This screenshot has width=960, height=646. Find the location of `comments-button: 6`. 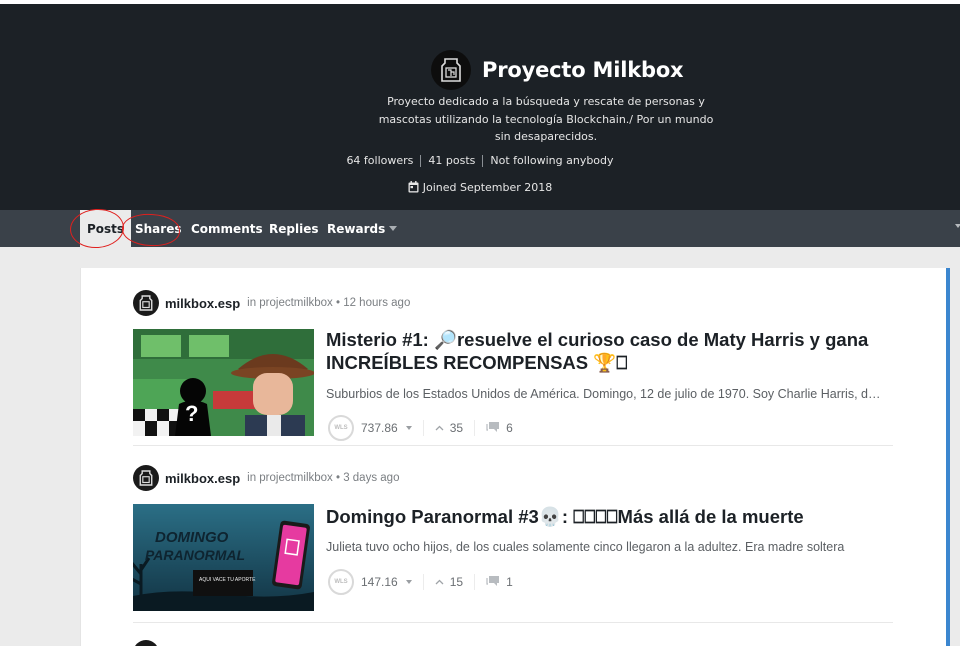

comments-button: 6 is located at coordinates (499, 428).